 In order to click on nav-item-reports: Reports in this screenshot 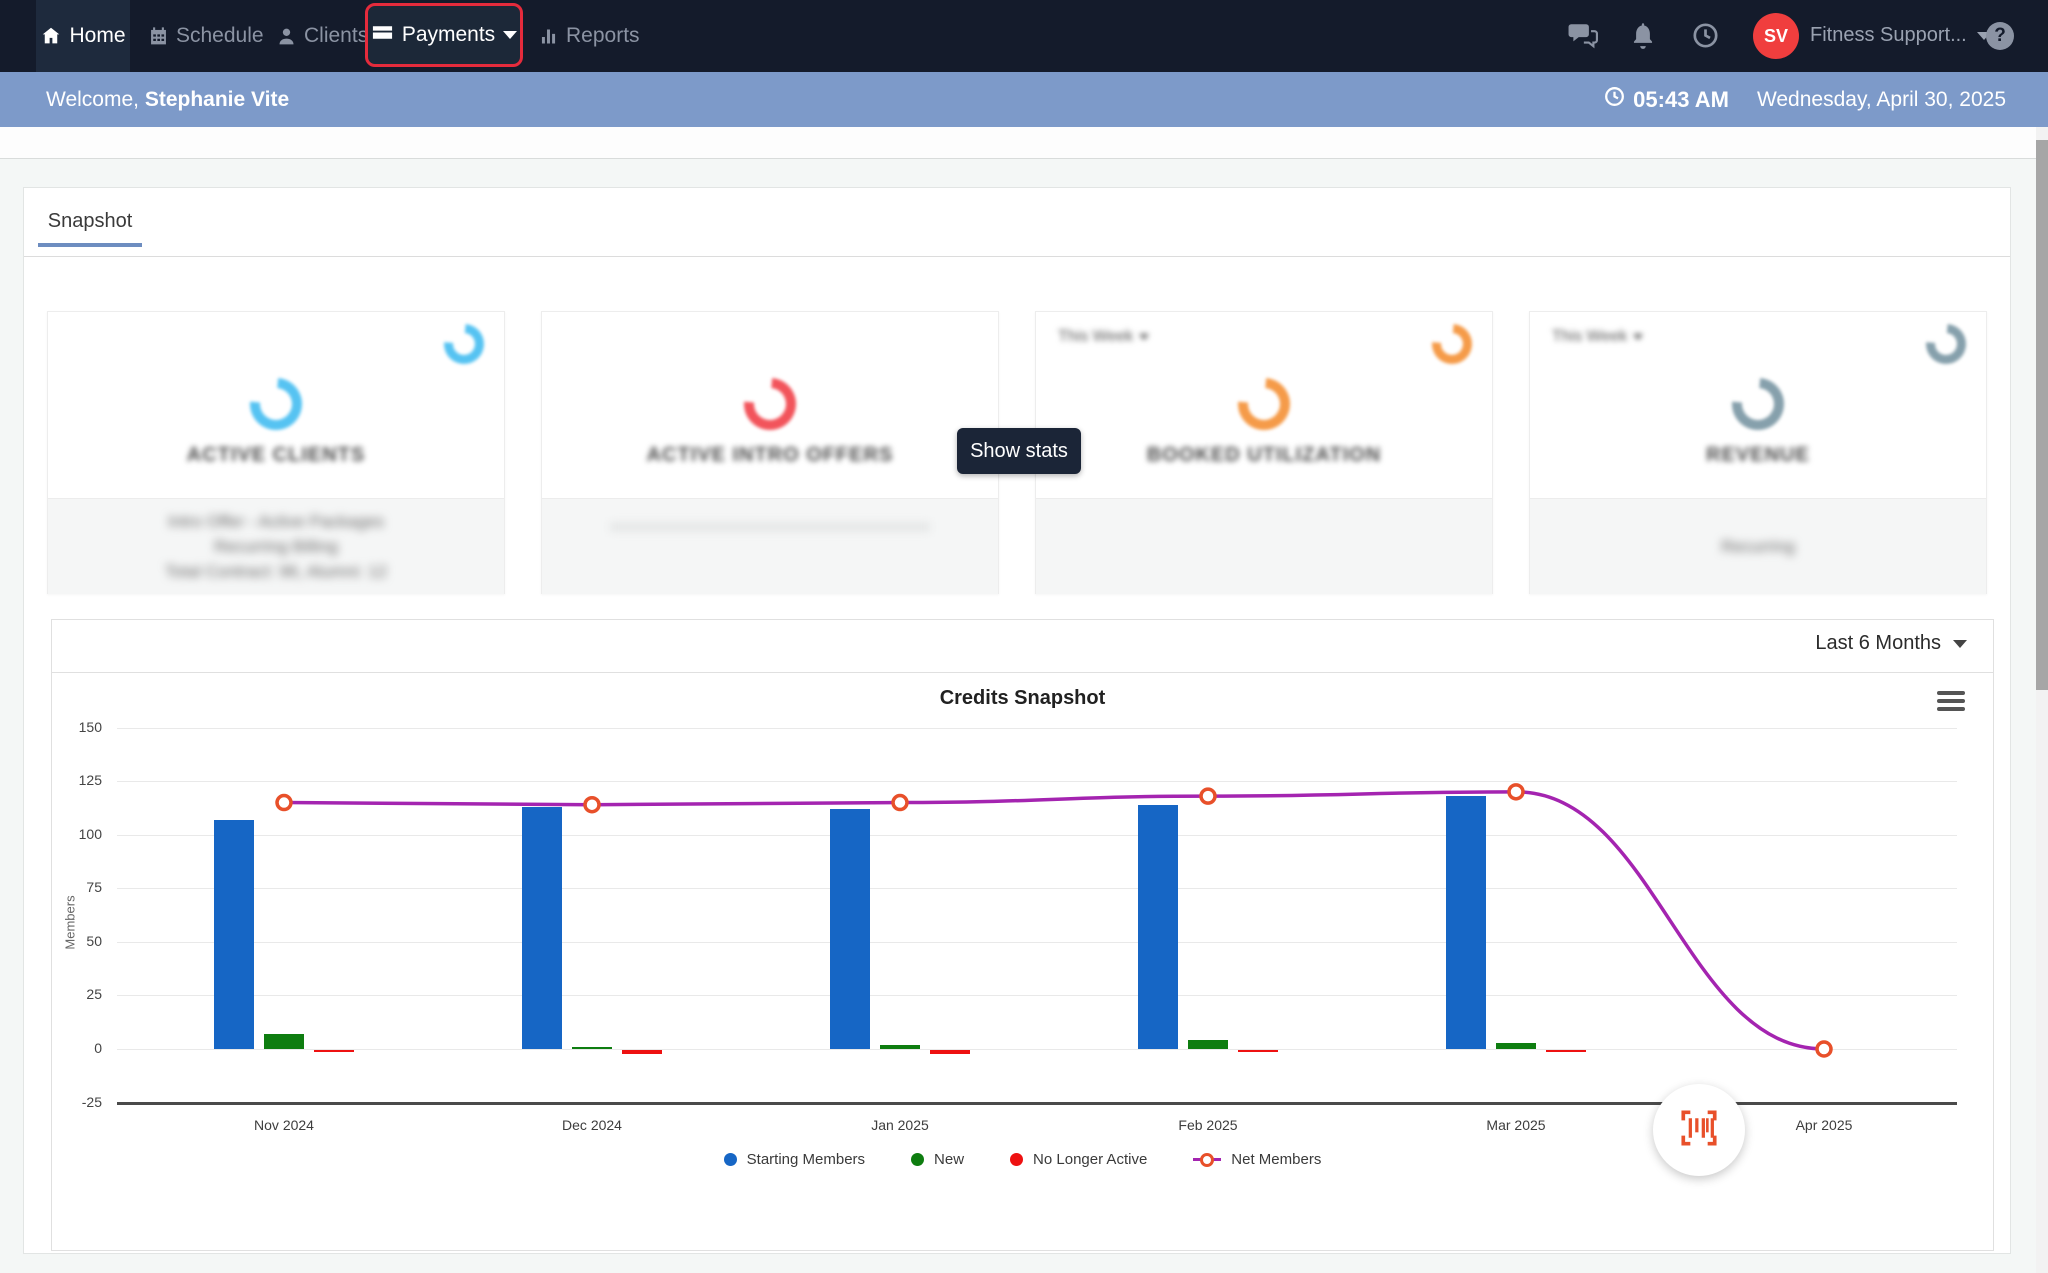, I will do `click(589, 36)`.